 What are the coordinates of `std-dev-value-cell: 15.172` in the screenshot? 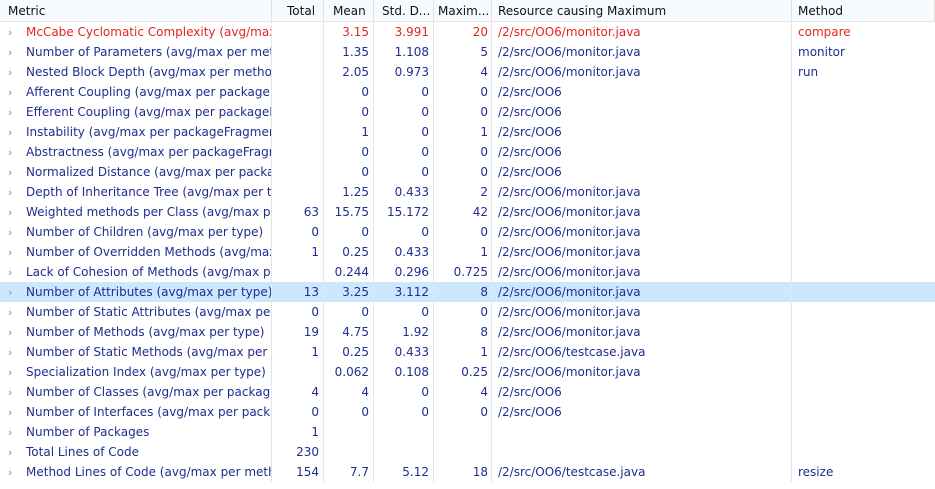 It's located at (404, 212).